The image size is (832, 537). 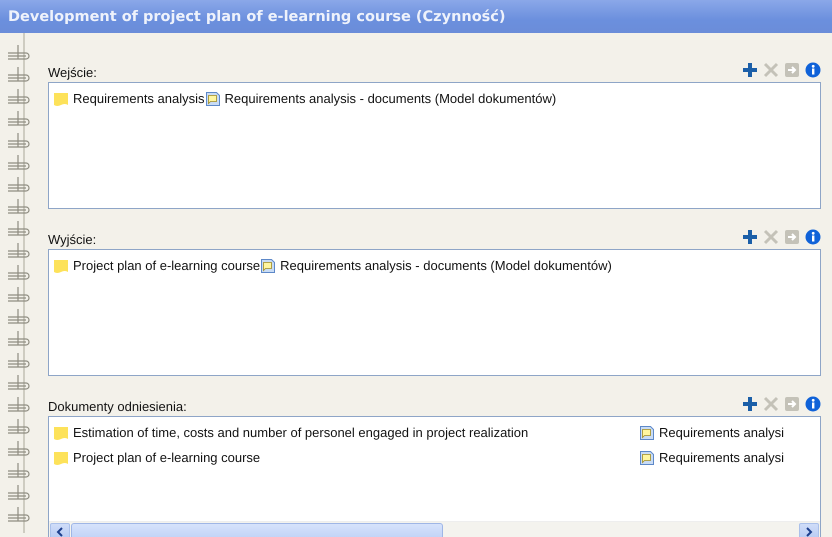 What do you see at coordinates (72, 73) in the screenshot?
I see `section-label: Wejście:` at bounding box center [72, 73].